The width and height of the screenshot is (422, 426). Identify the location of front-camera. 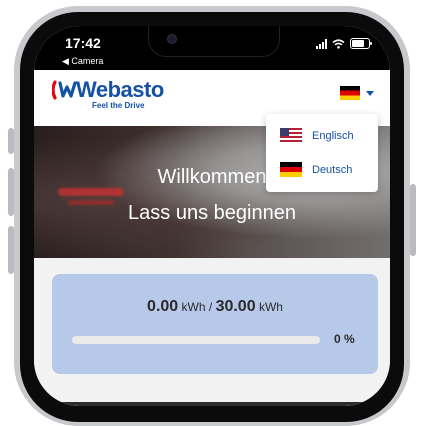
(172, 39).